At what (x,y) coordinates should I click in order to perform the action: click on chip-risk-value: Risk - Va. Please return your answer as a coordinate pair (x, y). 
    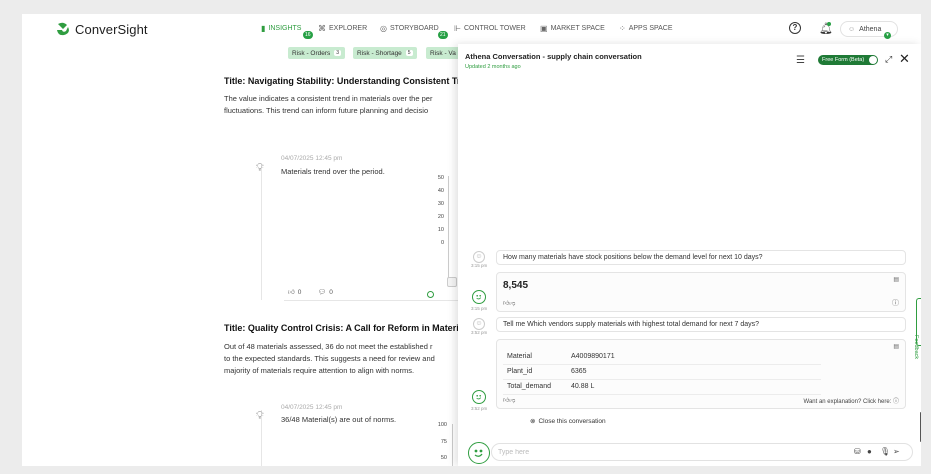
    Looking at the image, I should click on (443, 53).